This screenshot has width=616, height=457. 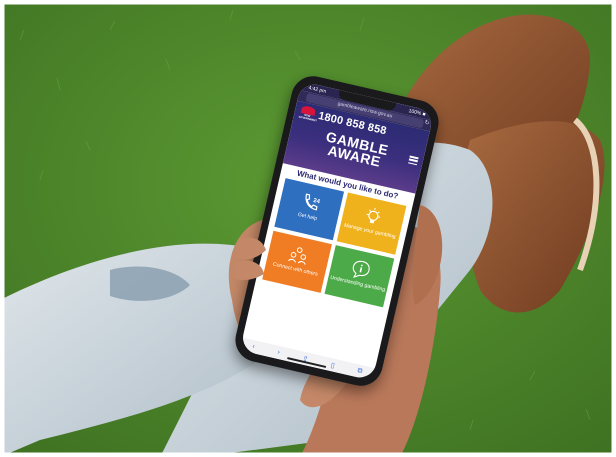 What do you see at coordinates (361, 269) in the screenshot?
I see `info-bubble-icon` at bounding box center [361, 269].